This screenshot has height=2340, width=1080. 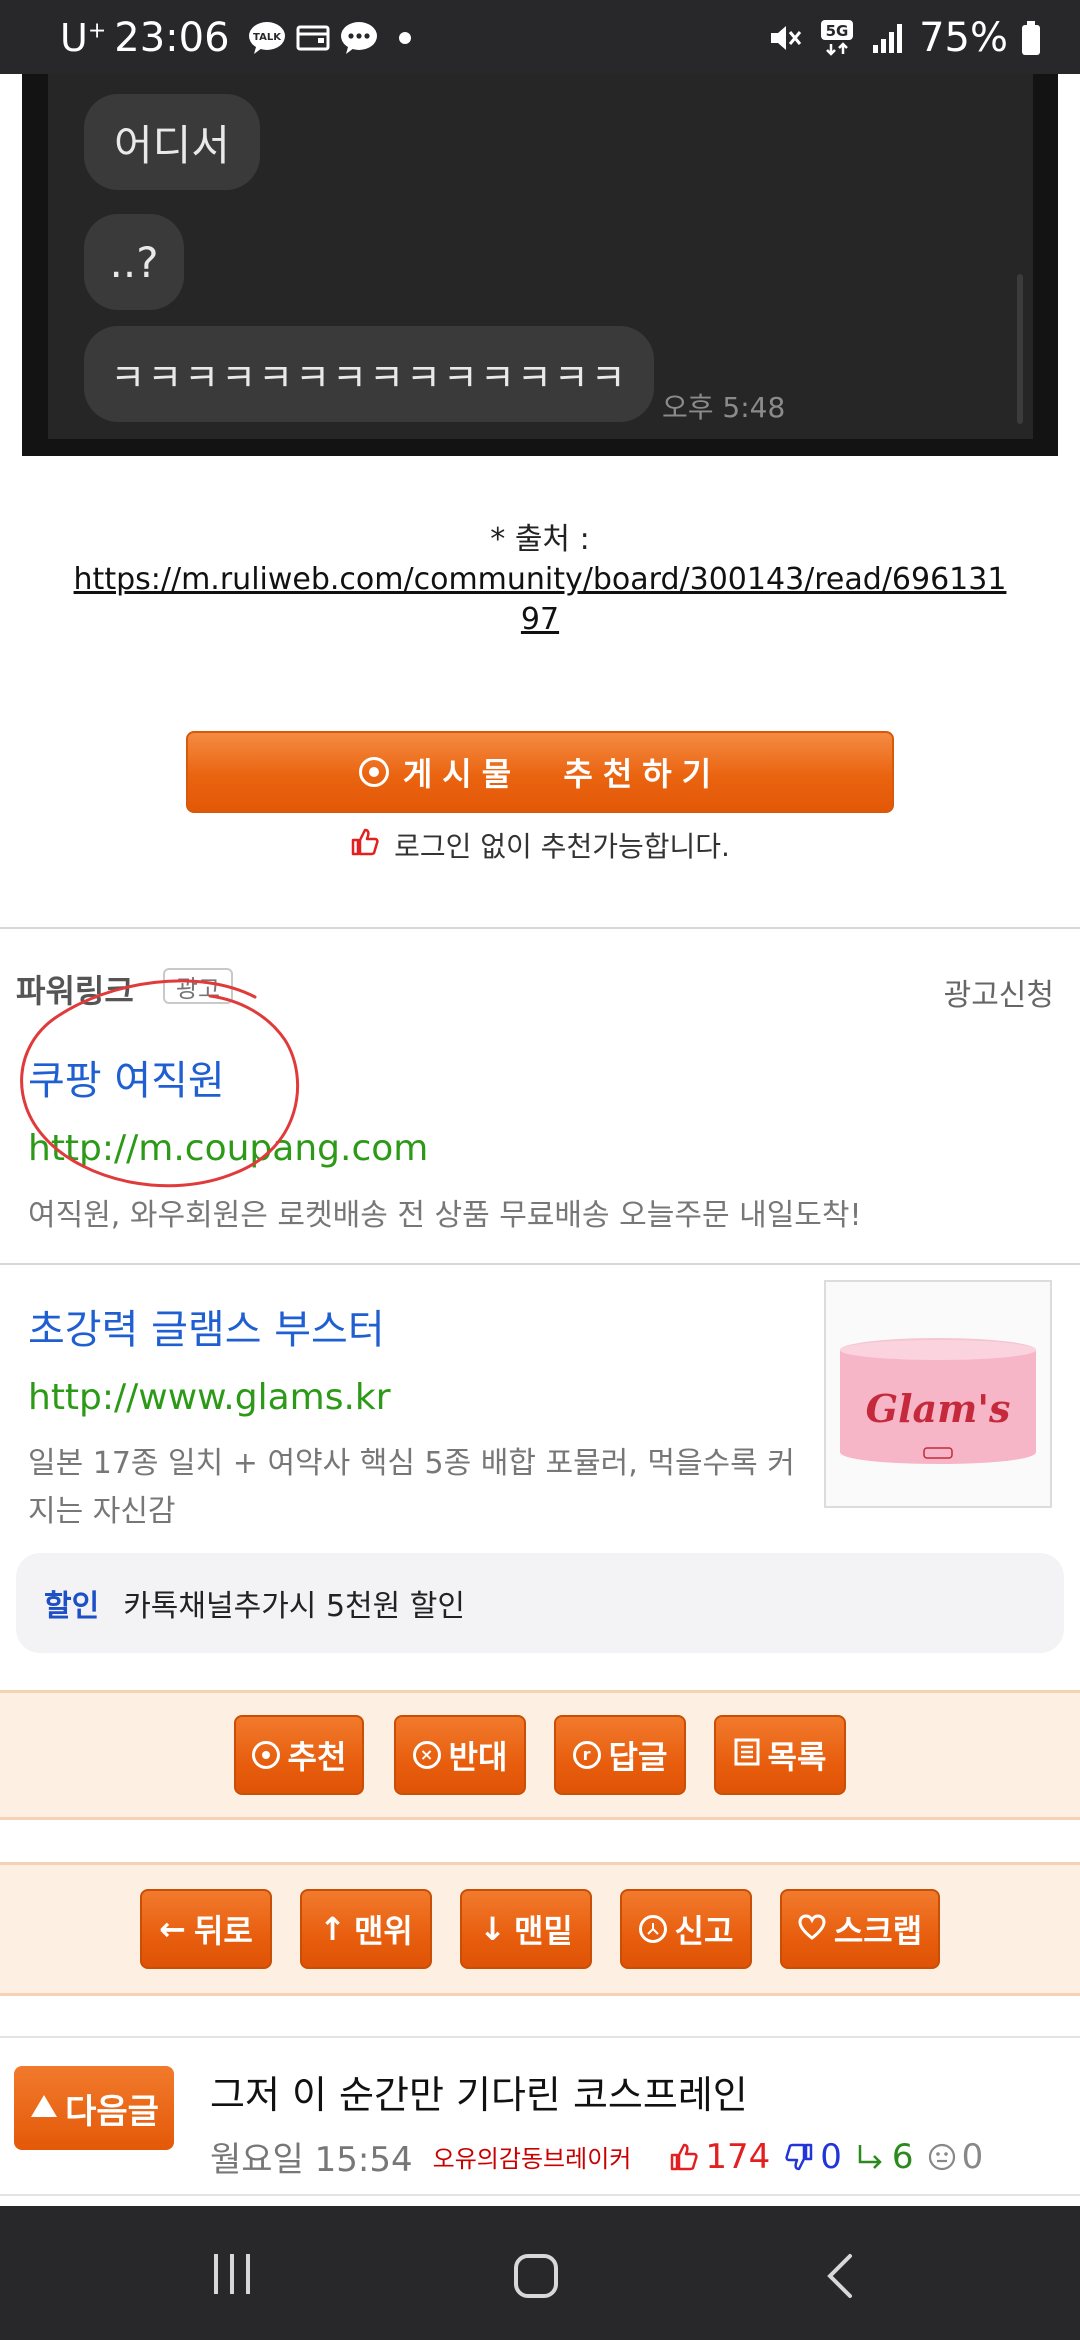 What do you see at coordinates (206, 1326) in the screenshot?
I see `ad-title: 초강력 글램스 부스터` at bounding box center [206, 1326].